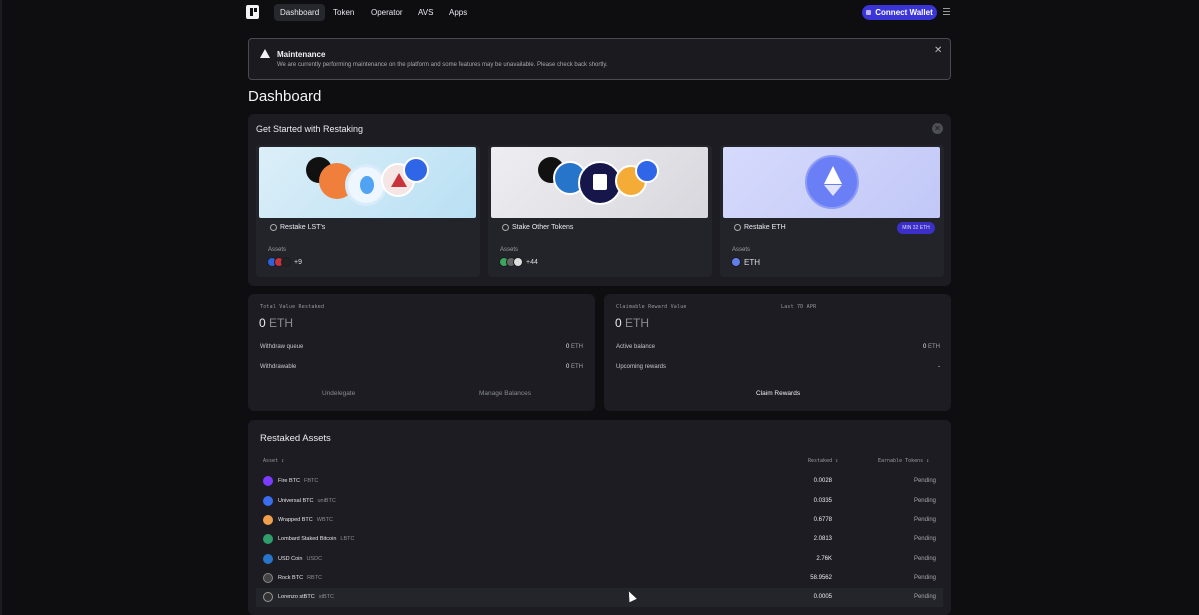 This screenshot has width=1199, height=615. I want to click on table-row: Fire BTC FBTC 0.0028 Pending, so click(599, 481).